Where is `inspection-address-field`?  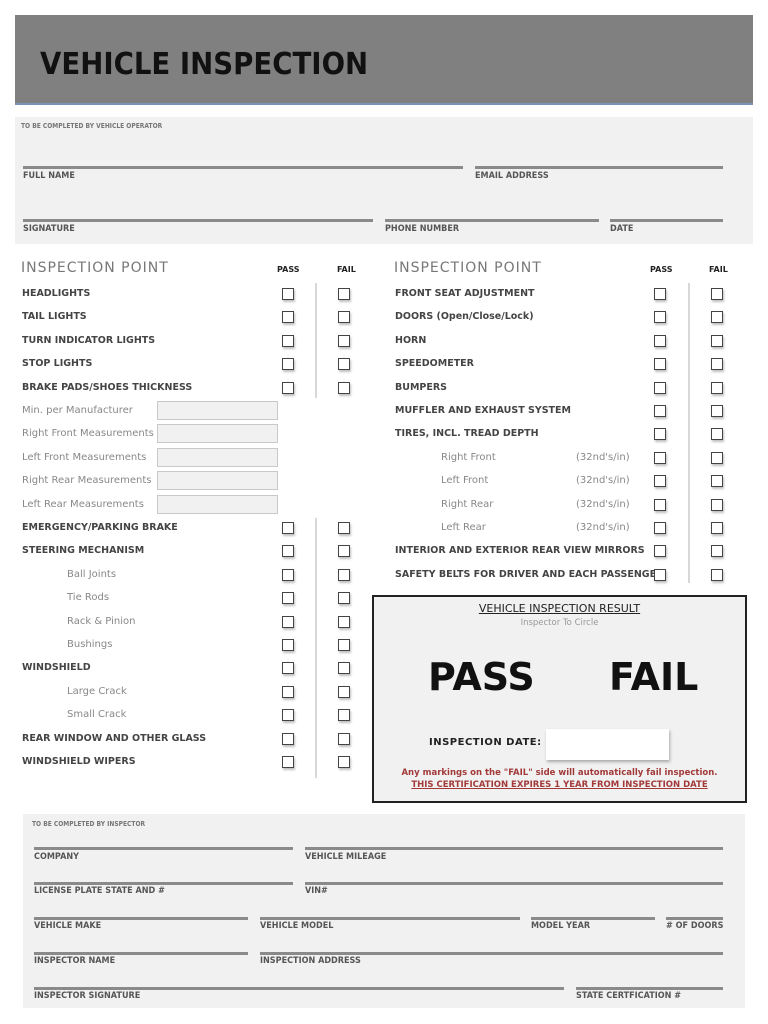 inspection-address-field is located at coordinates (491, 953).